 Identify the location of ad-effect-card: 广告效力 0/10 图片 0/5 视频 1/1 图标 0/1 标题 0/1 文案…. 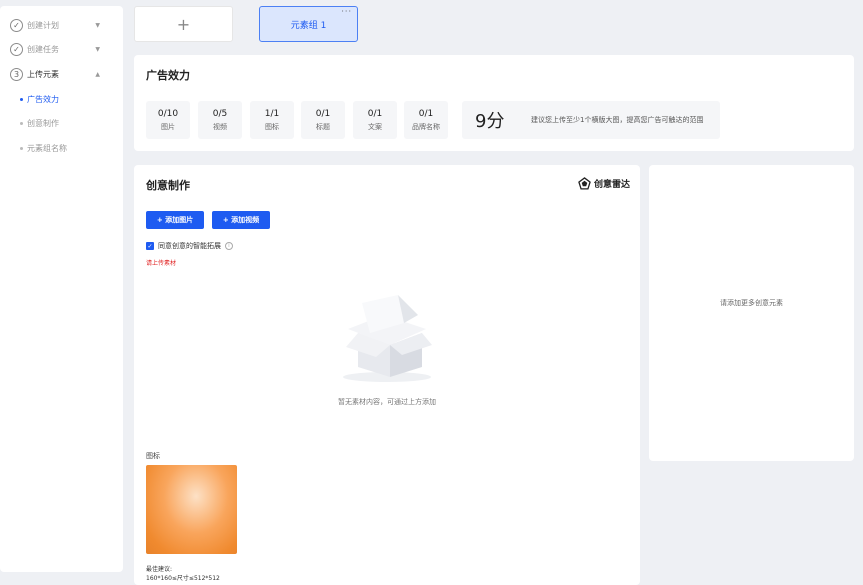
(494, 103).